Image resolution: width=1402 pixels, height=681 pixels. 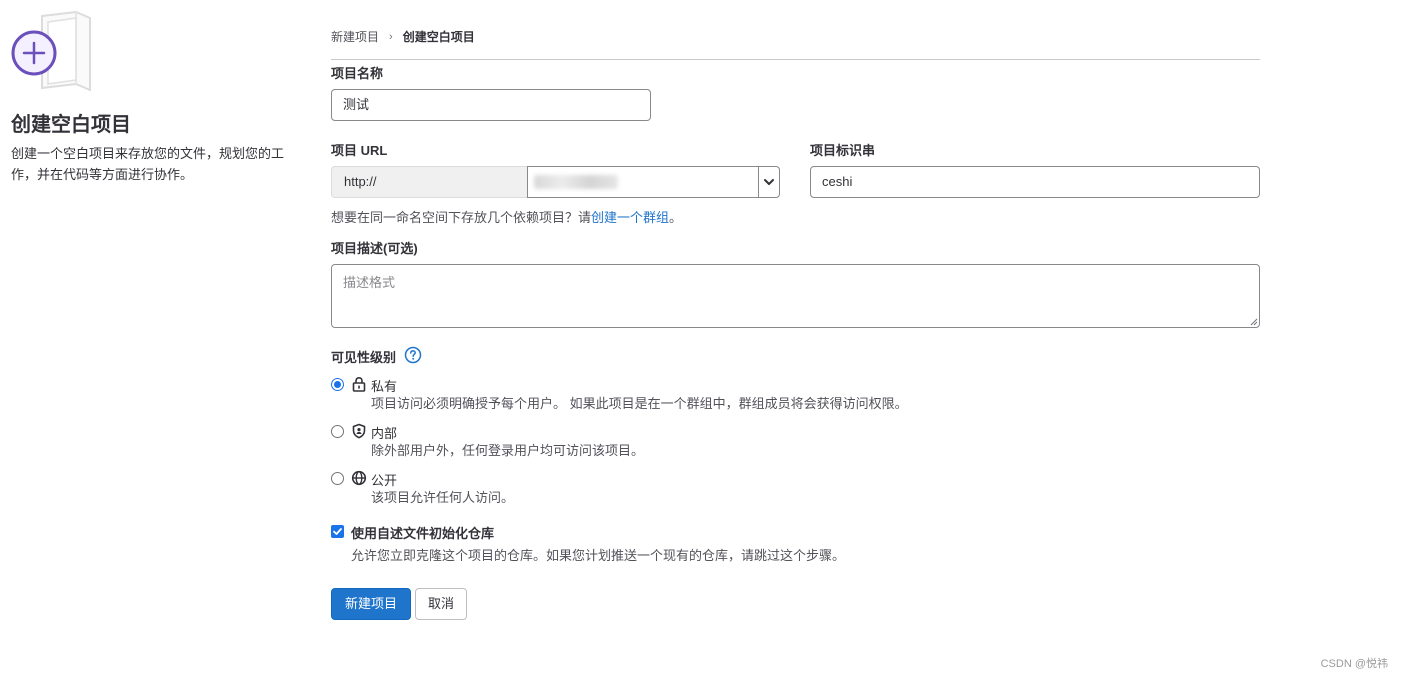 I want to click on visibility-desc-public: 该项目允许任何人访问。, so click(x=443, y=497).